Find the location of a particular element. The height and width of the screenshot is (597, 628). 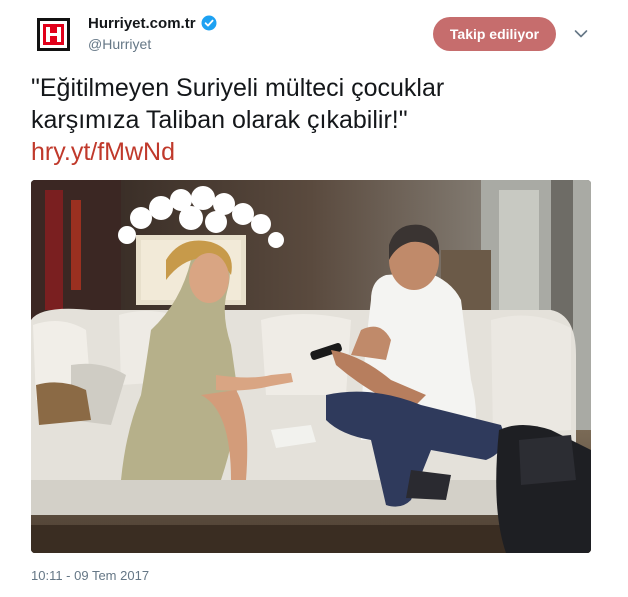

tweet-text-line: "Eğitilmeyen Suriyeli mülteci çocuklar is located at coordinates (238, 88).